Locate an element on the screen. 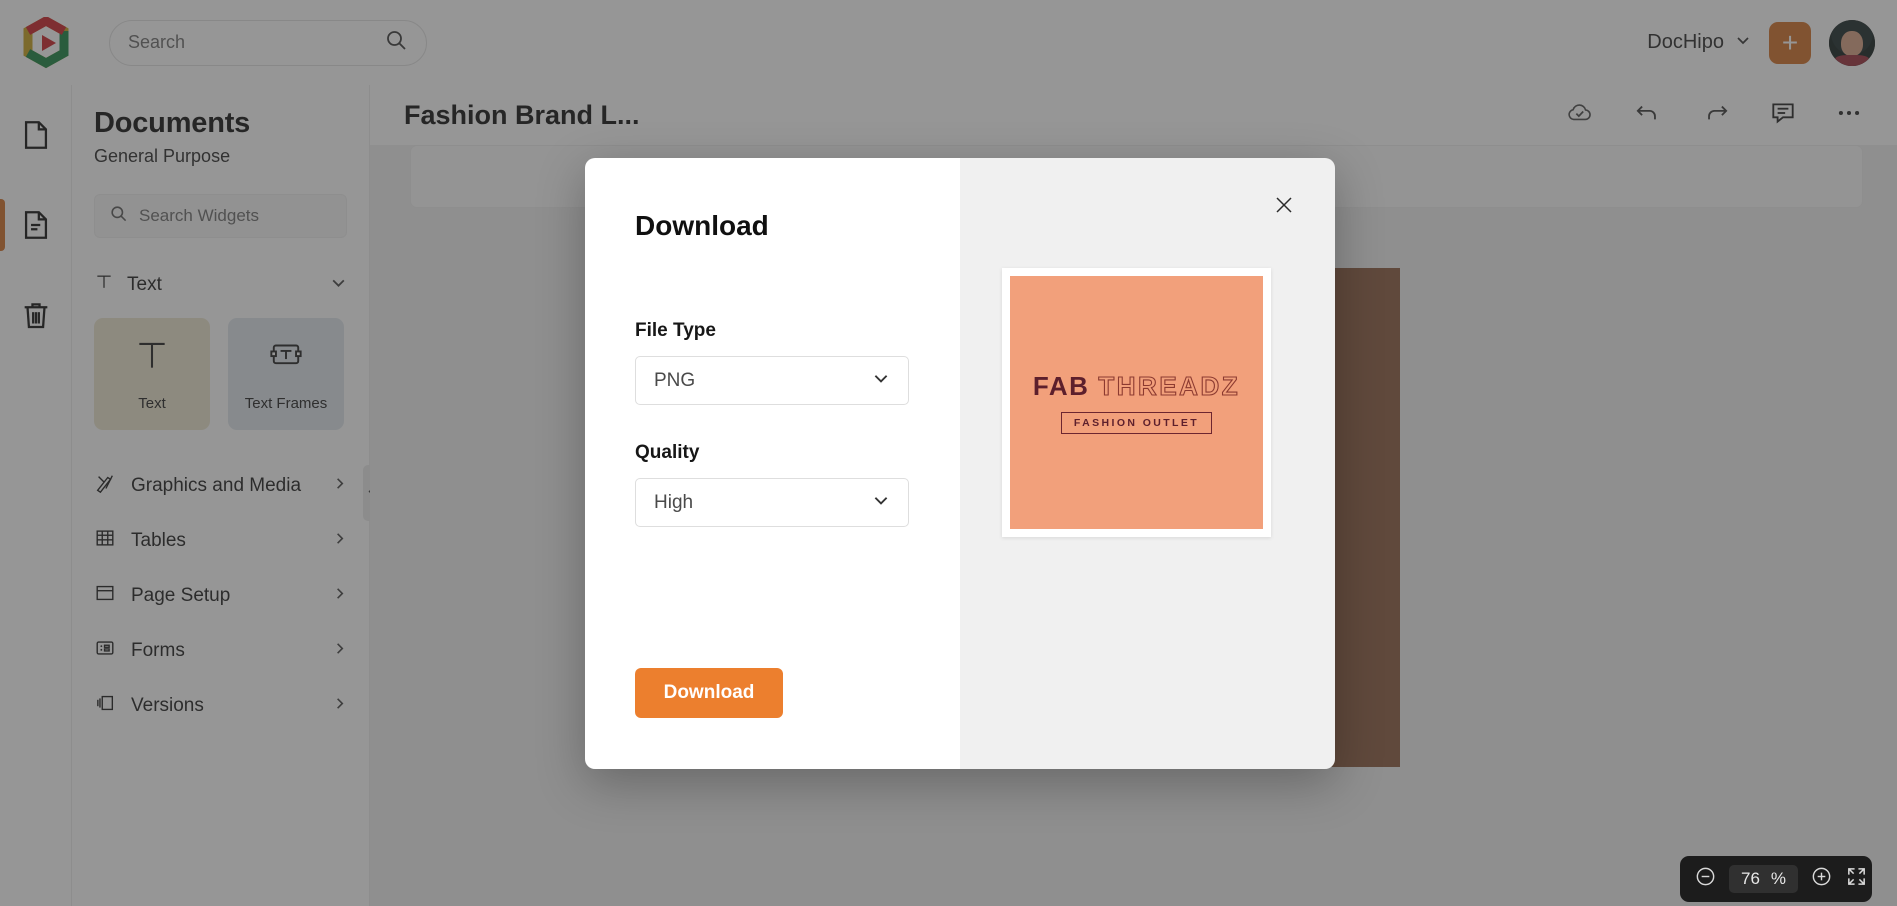 This screenshot has width=1897, height=906. quality-label: Quality is located at coordinates (667, 452).